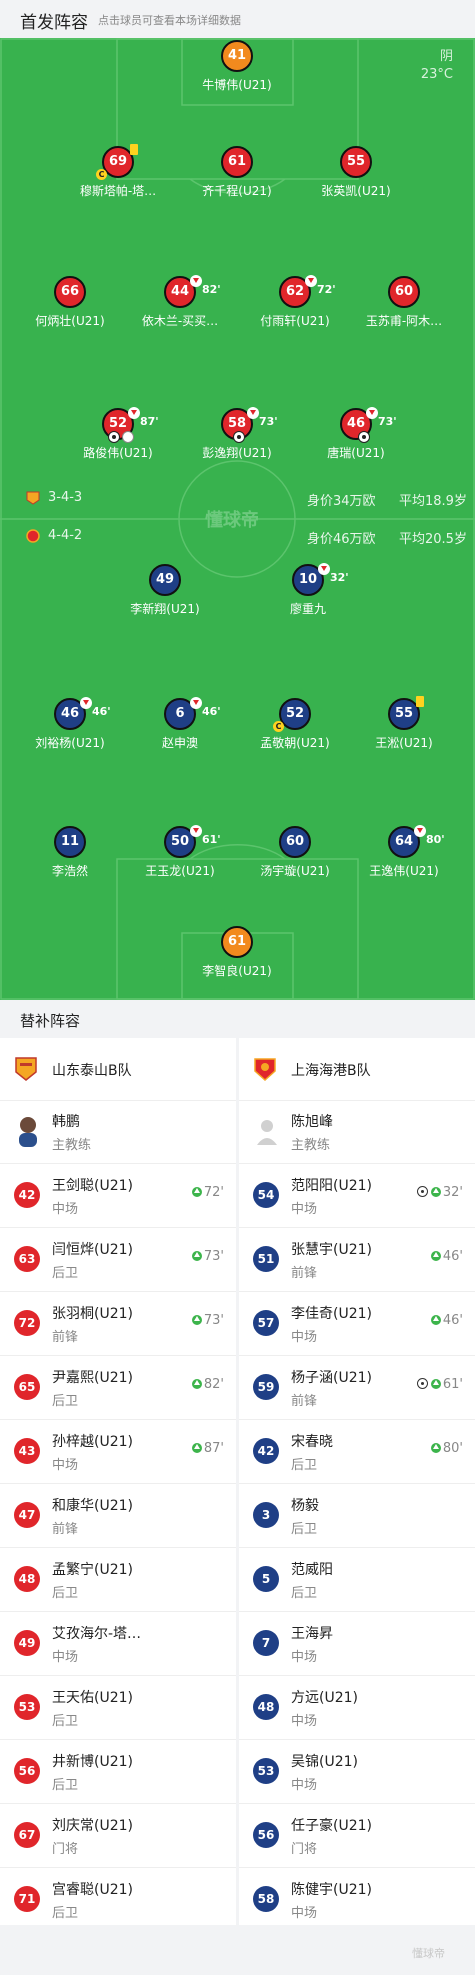 The height and width of the screenshot is (1975, 475). Describe the element at coordinates (54, 535) in the screenshot. I see `away-formation-row: 4-4-2` at that location.